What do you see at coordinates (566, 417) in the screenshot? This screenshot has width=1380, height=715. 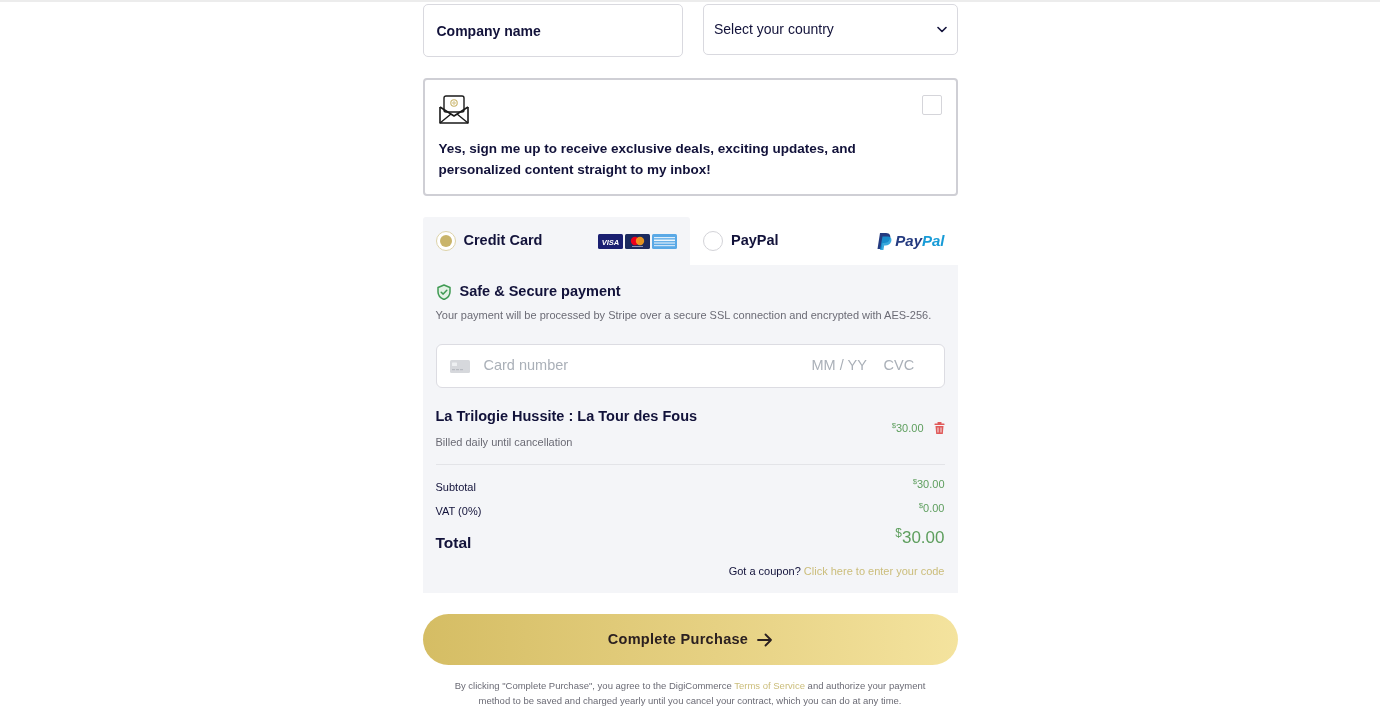 I see `product-name: La Trilogie Hussite : La Tour des Fous` at bounding box center [566, 417].